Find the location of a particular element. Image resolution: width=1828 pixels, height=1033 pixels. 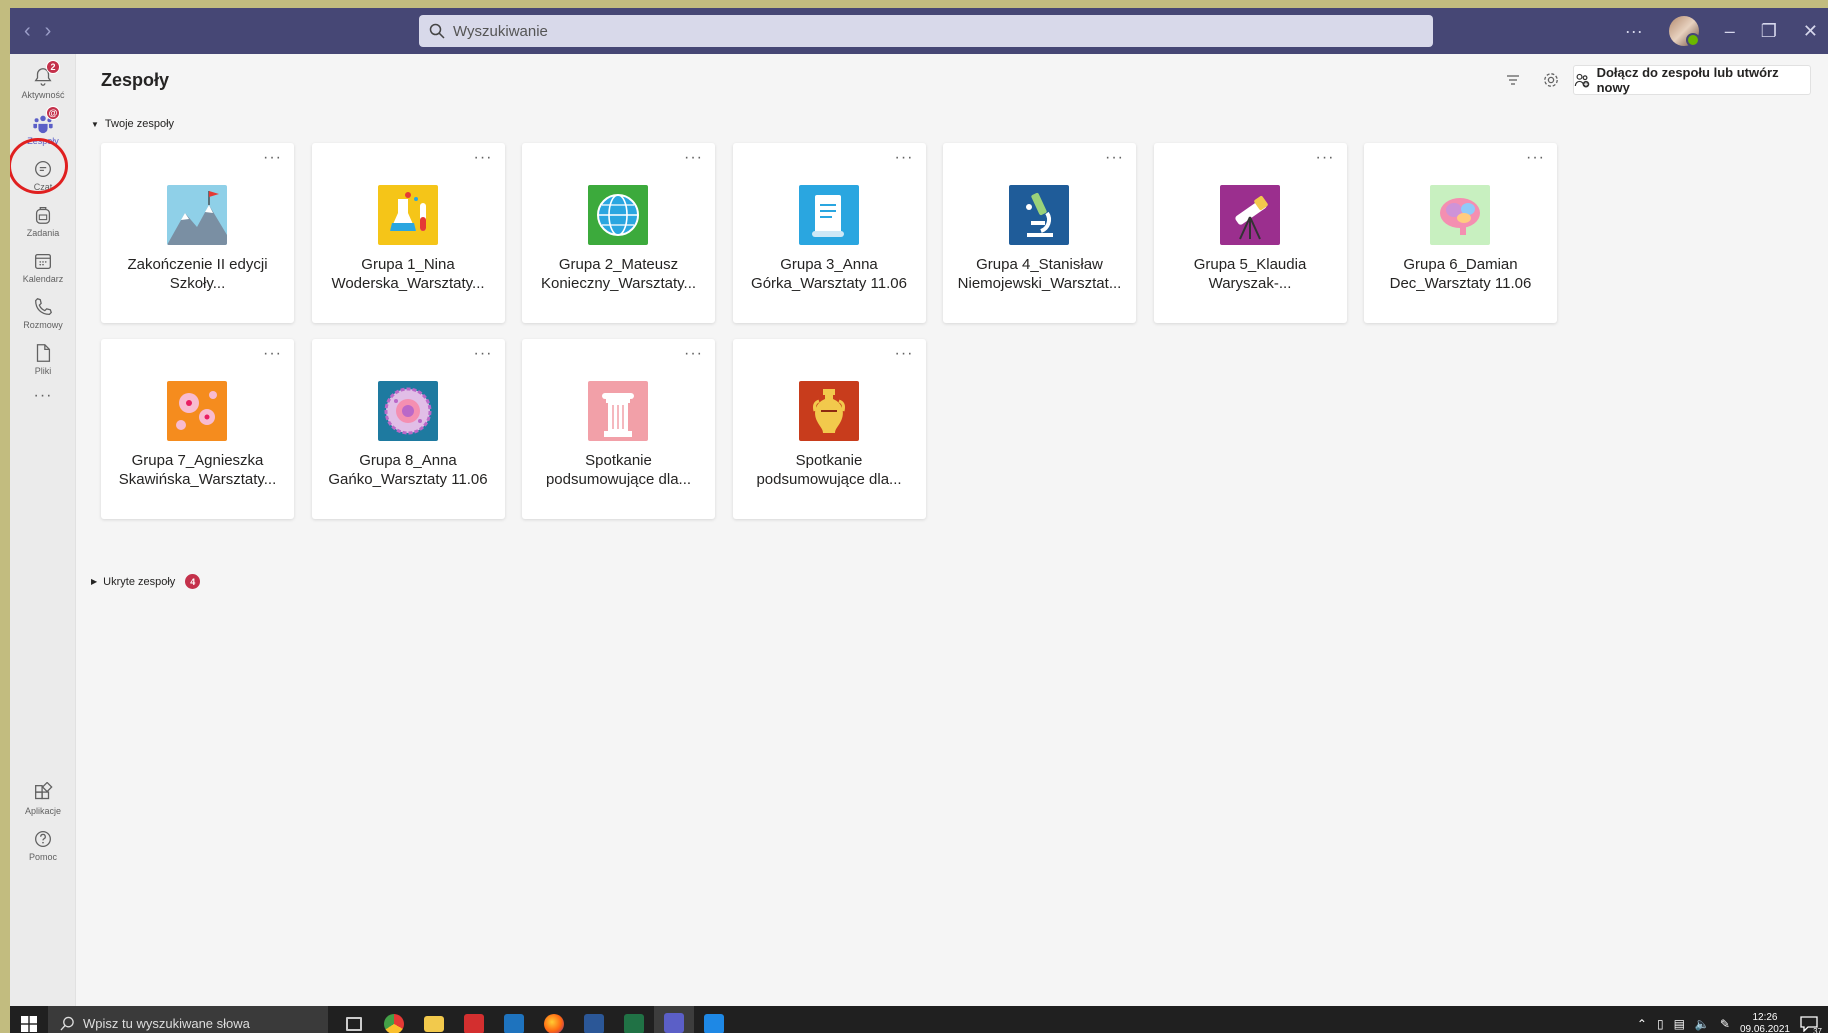

outlook-icon is located at coordinates (514, 1019).